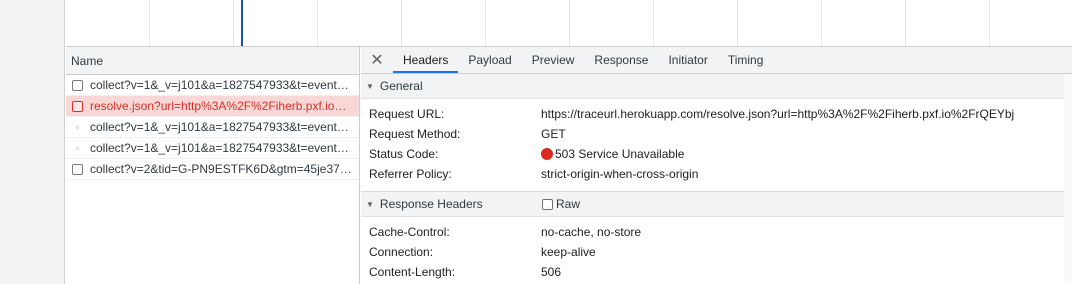  Describe the element at coordinates (412, 272) in the screenshot. I see `content-length-label: Content-Length:` at that location.